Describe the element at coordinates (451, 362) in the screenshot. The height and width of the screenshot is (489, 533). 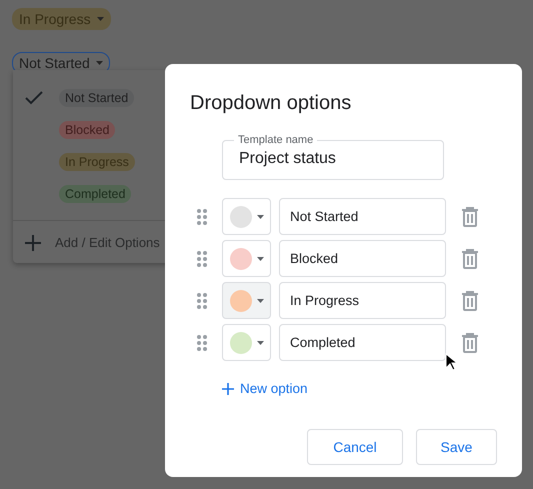
I see `mouse-pointer-icon` at that location.